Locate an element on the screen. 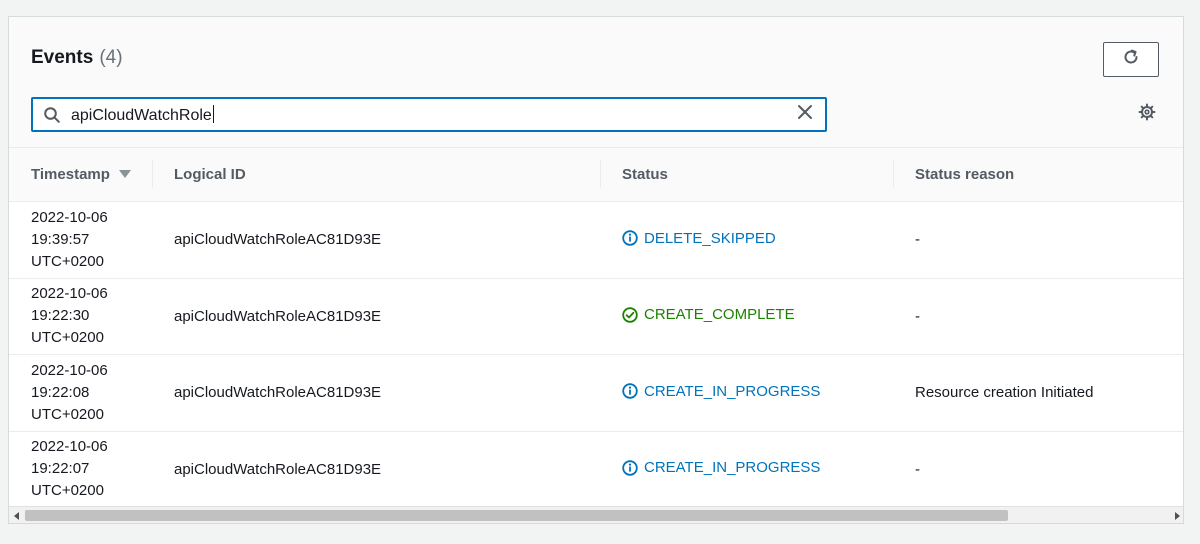 This screenshot has height=544, width=1200. scroll-right-arrow-icon is located at coordinates (1177, 516).